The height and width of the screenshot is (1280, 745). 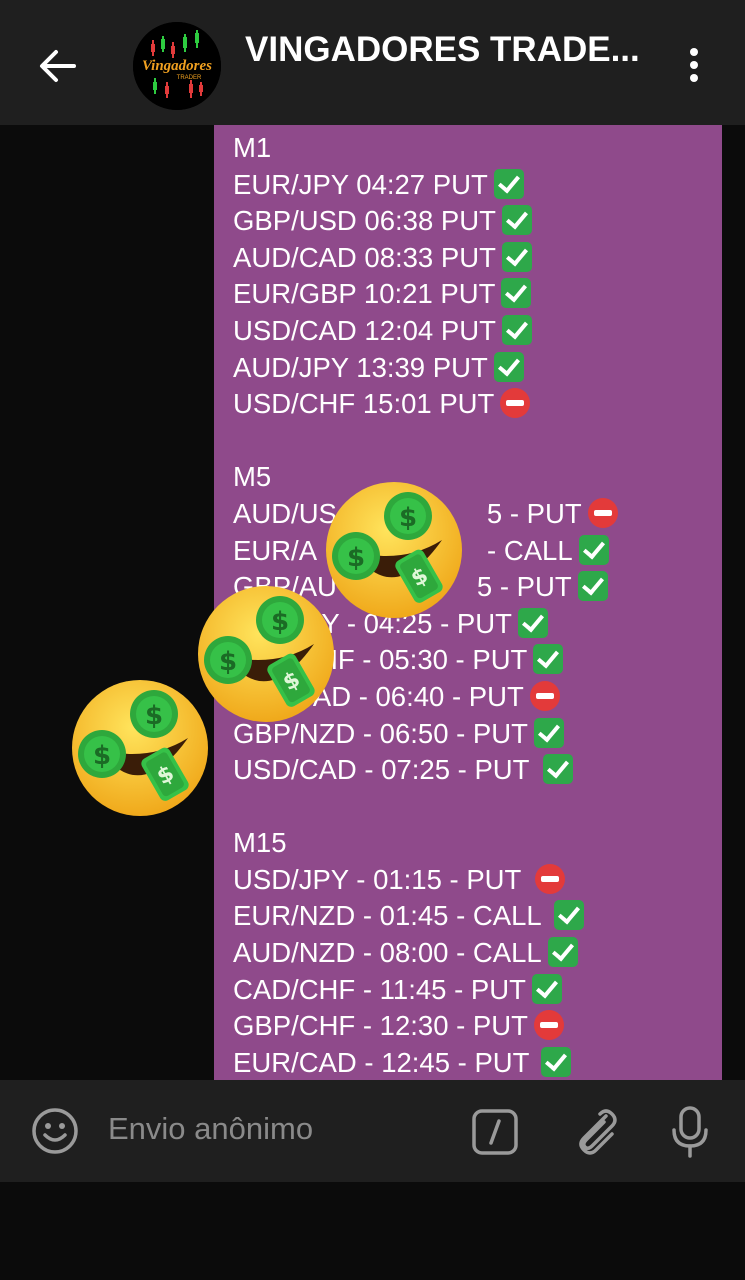 I want to click on signal-row: EUR/CAD - 12:45 - PUT, so click(x=468, y=1062).